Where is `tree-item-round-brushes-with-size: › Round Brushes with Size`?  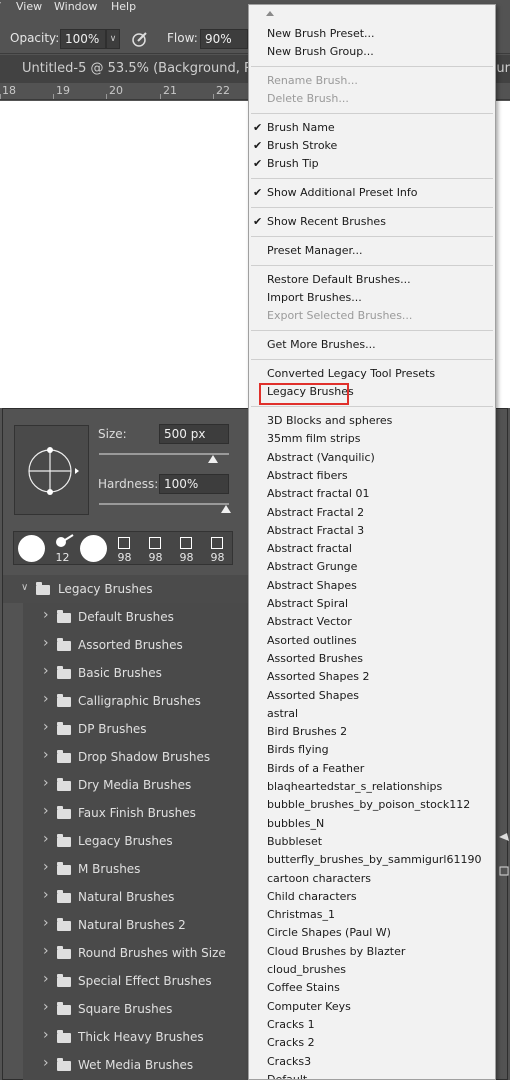 tree-item-round-brushes-with-size: › Round Brushes with Size is located at coordinates (126, 953).